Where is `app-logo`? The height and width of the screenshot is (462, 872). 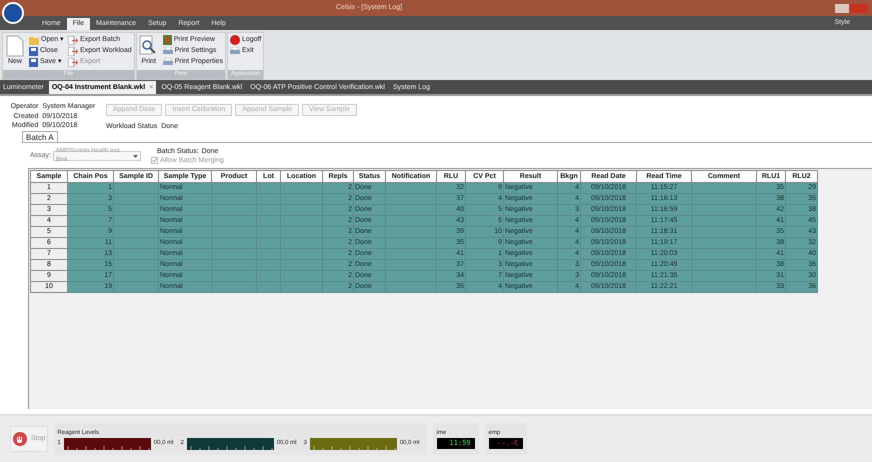 app-logo is located at coordinates (13, 13).